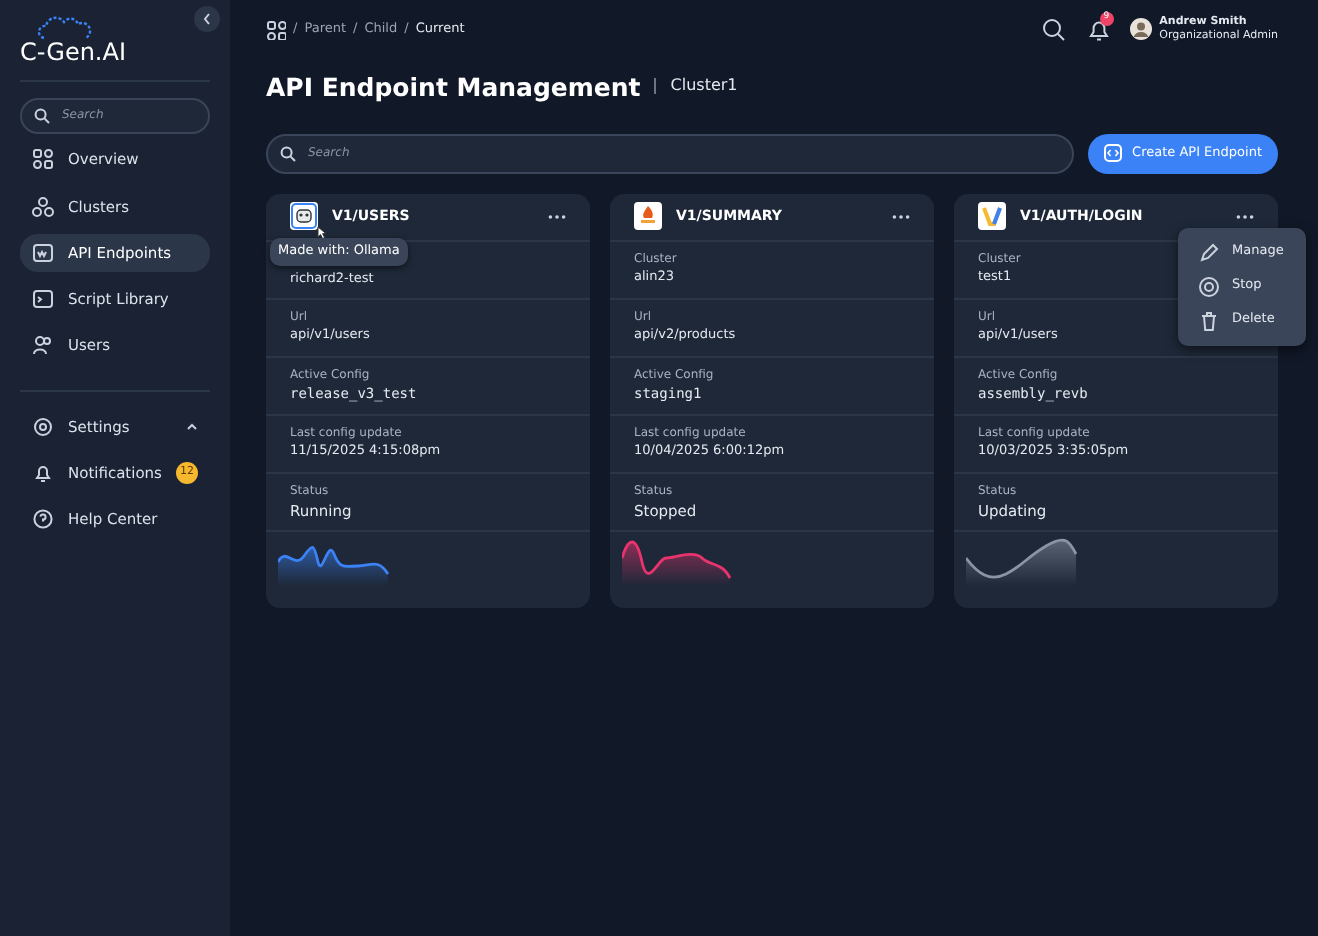  Describe the element at coordinates (43, 206) in the screenshot. I see `cluster-icon` at that location.